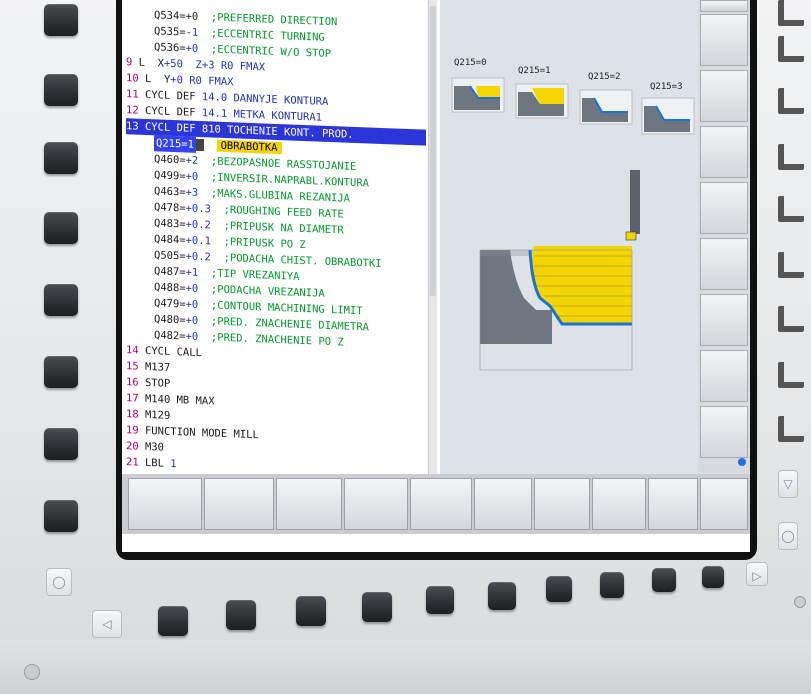  What do you see at coordinates (176, 16) in the screenshot?
I see `line-text: Q534=+0` at bounding box center [176, 16].